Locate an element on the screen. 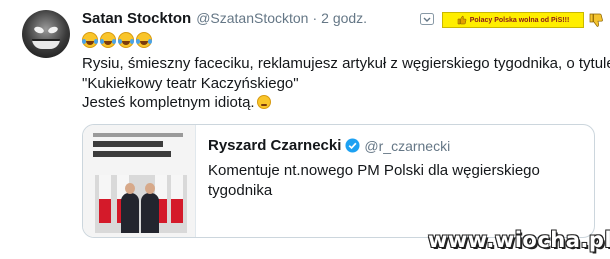  watermark: www.wiocha.pl is located at coordinates (519, 240).